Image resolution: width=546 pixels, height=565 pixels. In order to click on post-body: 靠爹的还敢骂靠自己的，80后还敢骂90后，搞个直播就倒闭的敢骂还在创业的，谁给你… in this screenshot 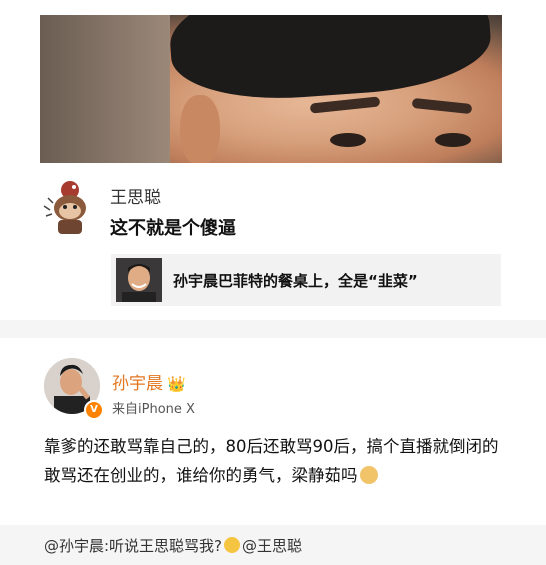, I will do `click(274, 461)`.